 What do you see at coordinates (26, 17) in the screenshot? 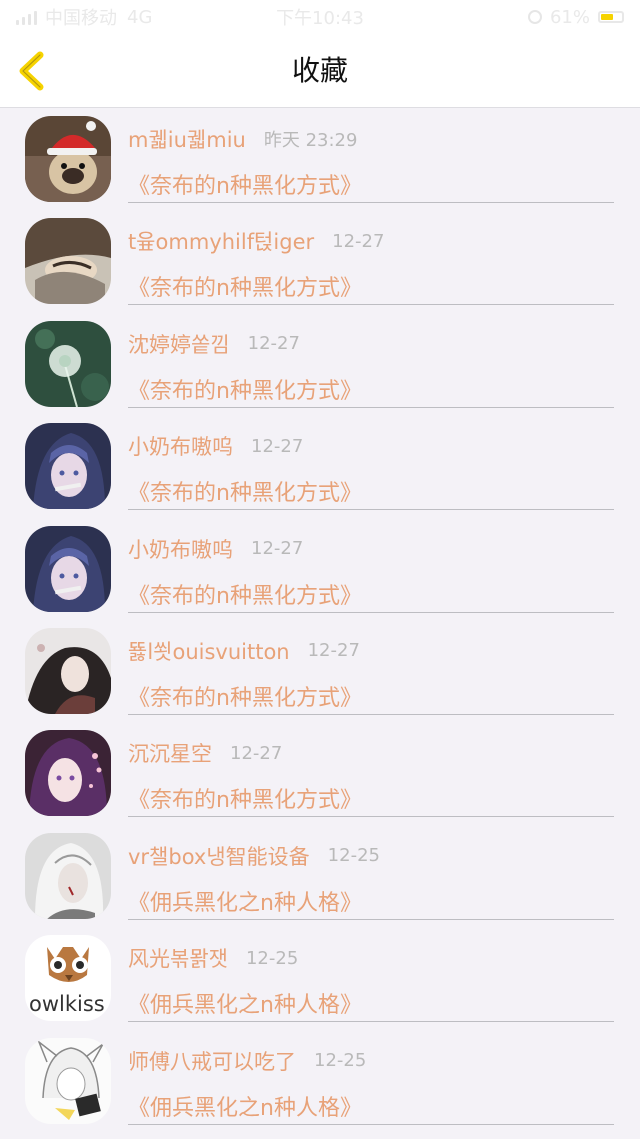
I see `signal-icon` at bounding box center [26, 17].